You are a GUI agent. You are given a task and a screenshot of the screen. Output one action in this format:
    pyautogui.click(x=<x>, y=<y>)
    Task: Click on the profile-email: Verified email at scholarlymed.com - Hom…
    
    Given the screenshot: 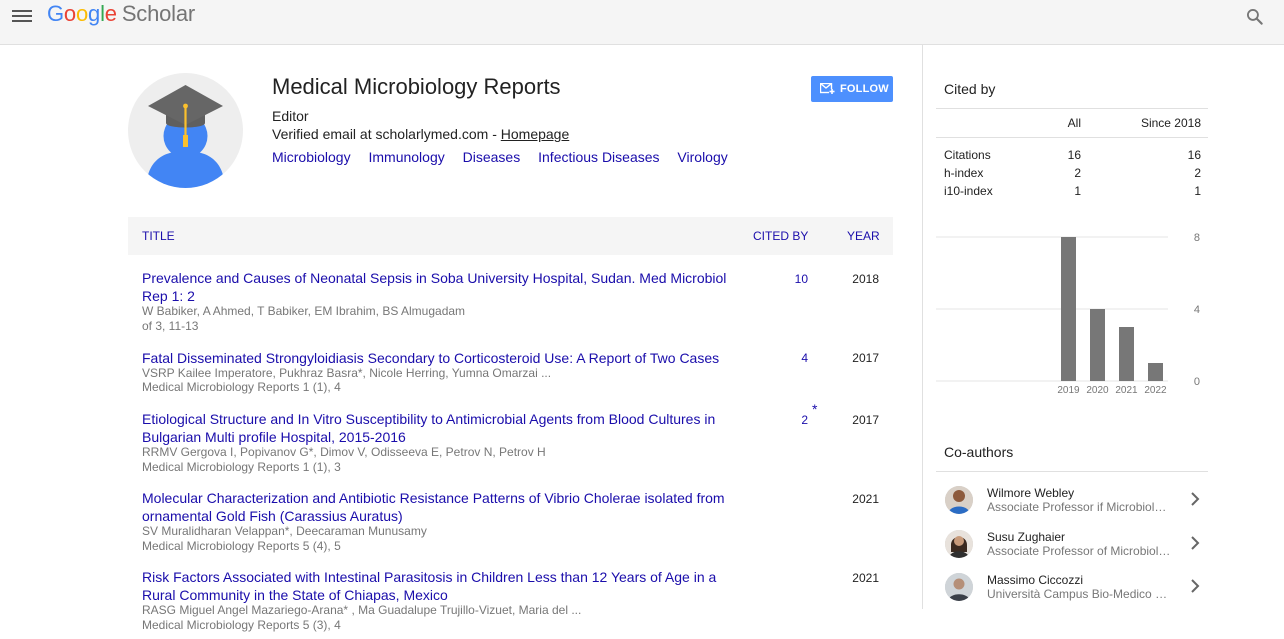 What is the action you would take?
    pyautogui.click(x=420, y=134)
    